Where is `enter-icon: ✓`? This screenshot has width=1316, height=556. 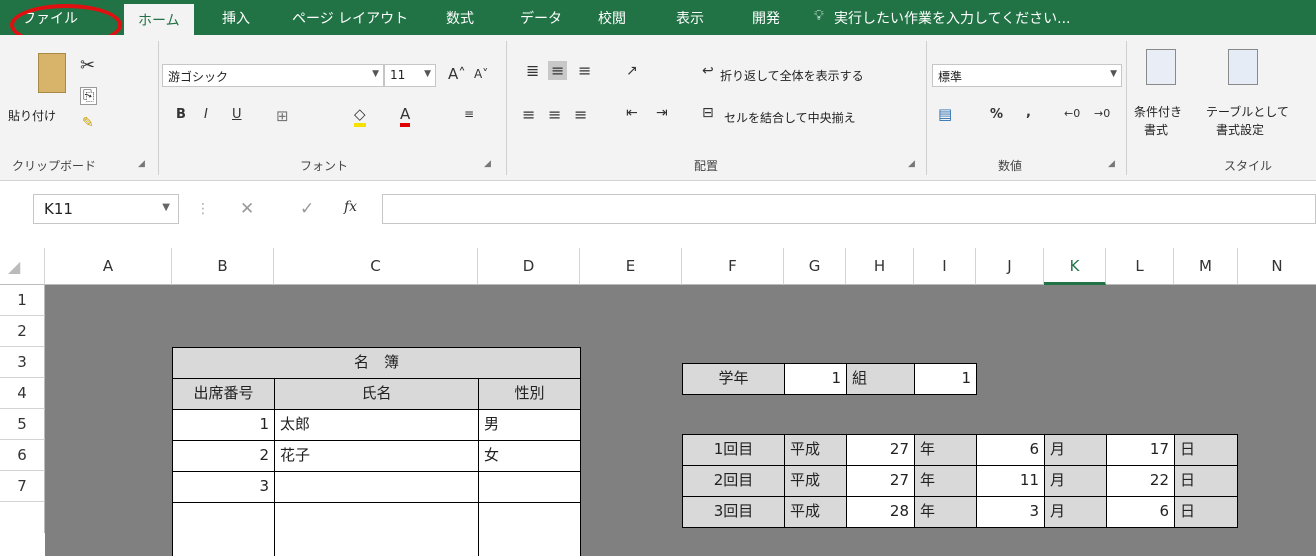 enter-icon: ✓ is located at coordinates (307, 209).